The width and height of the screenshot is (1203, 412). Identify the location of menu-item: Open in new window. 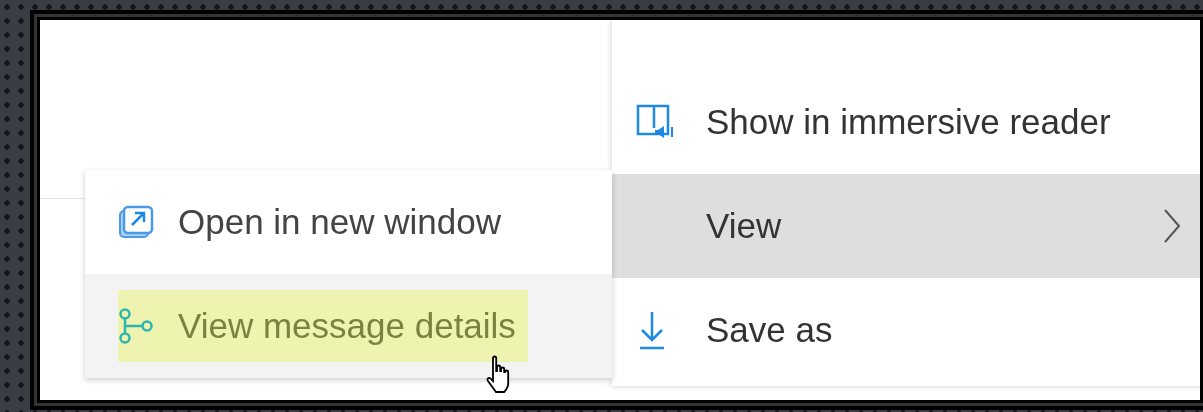
(348, 222).